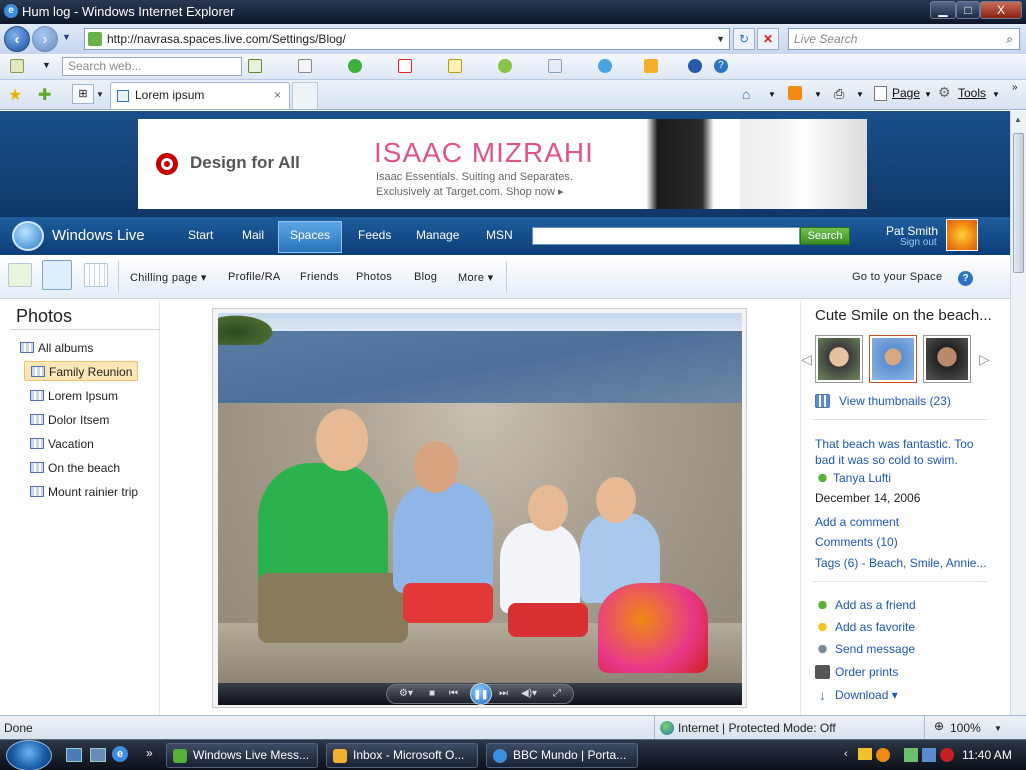  I want to click on nav-photos: Photos, so click(374, 277).